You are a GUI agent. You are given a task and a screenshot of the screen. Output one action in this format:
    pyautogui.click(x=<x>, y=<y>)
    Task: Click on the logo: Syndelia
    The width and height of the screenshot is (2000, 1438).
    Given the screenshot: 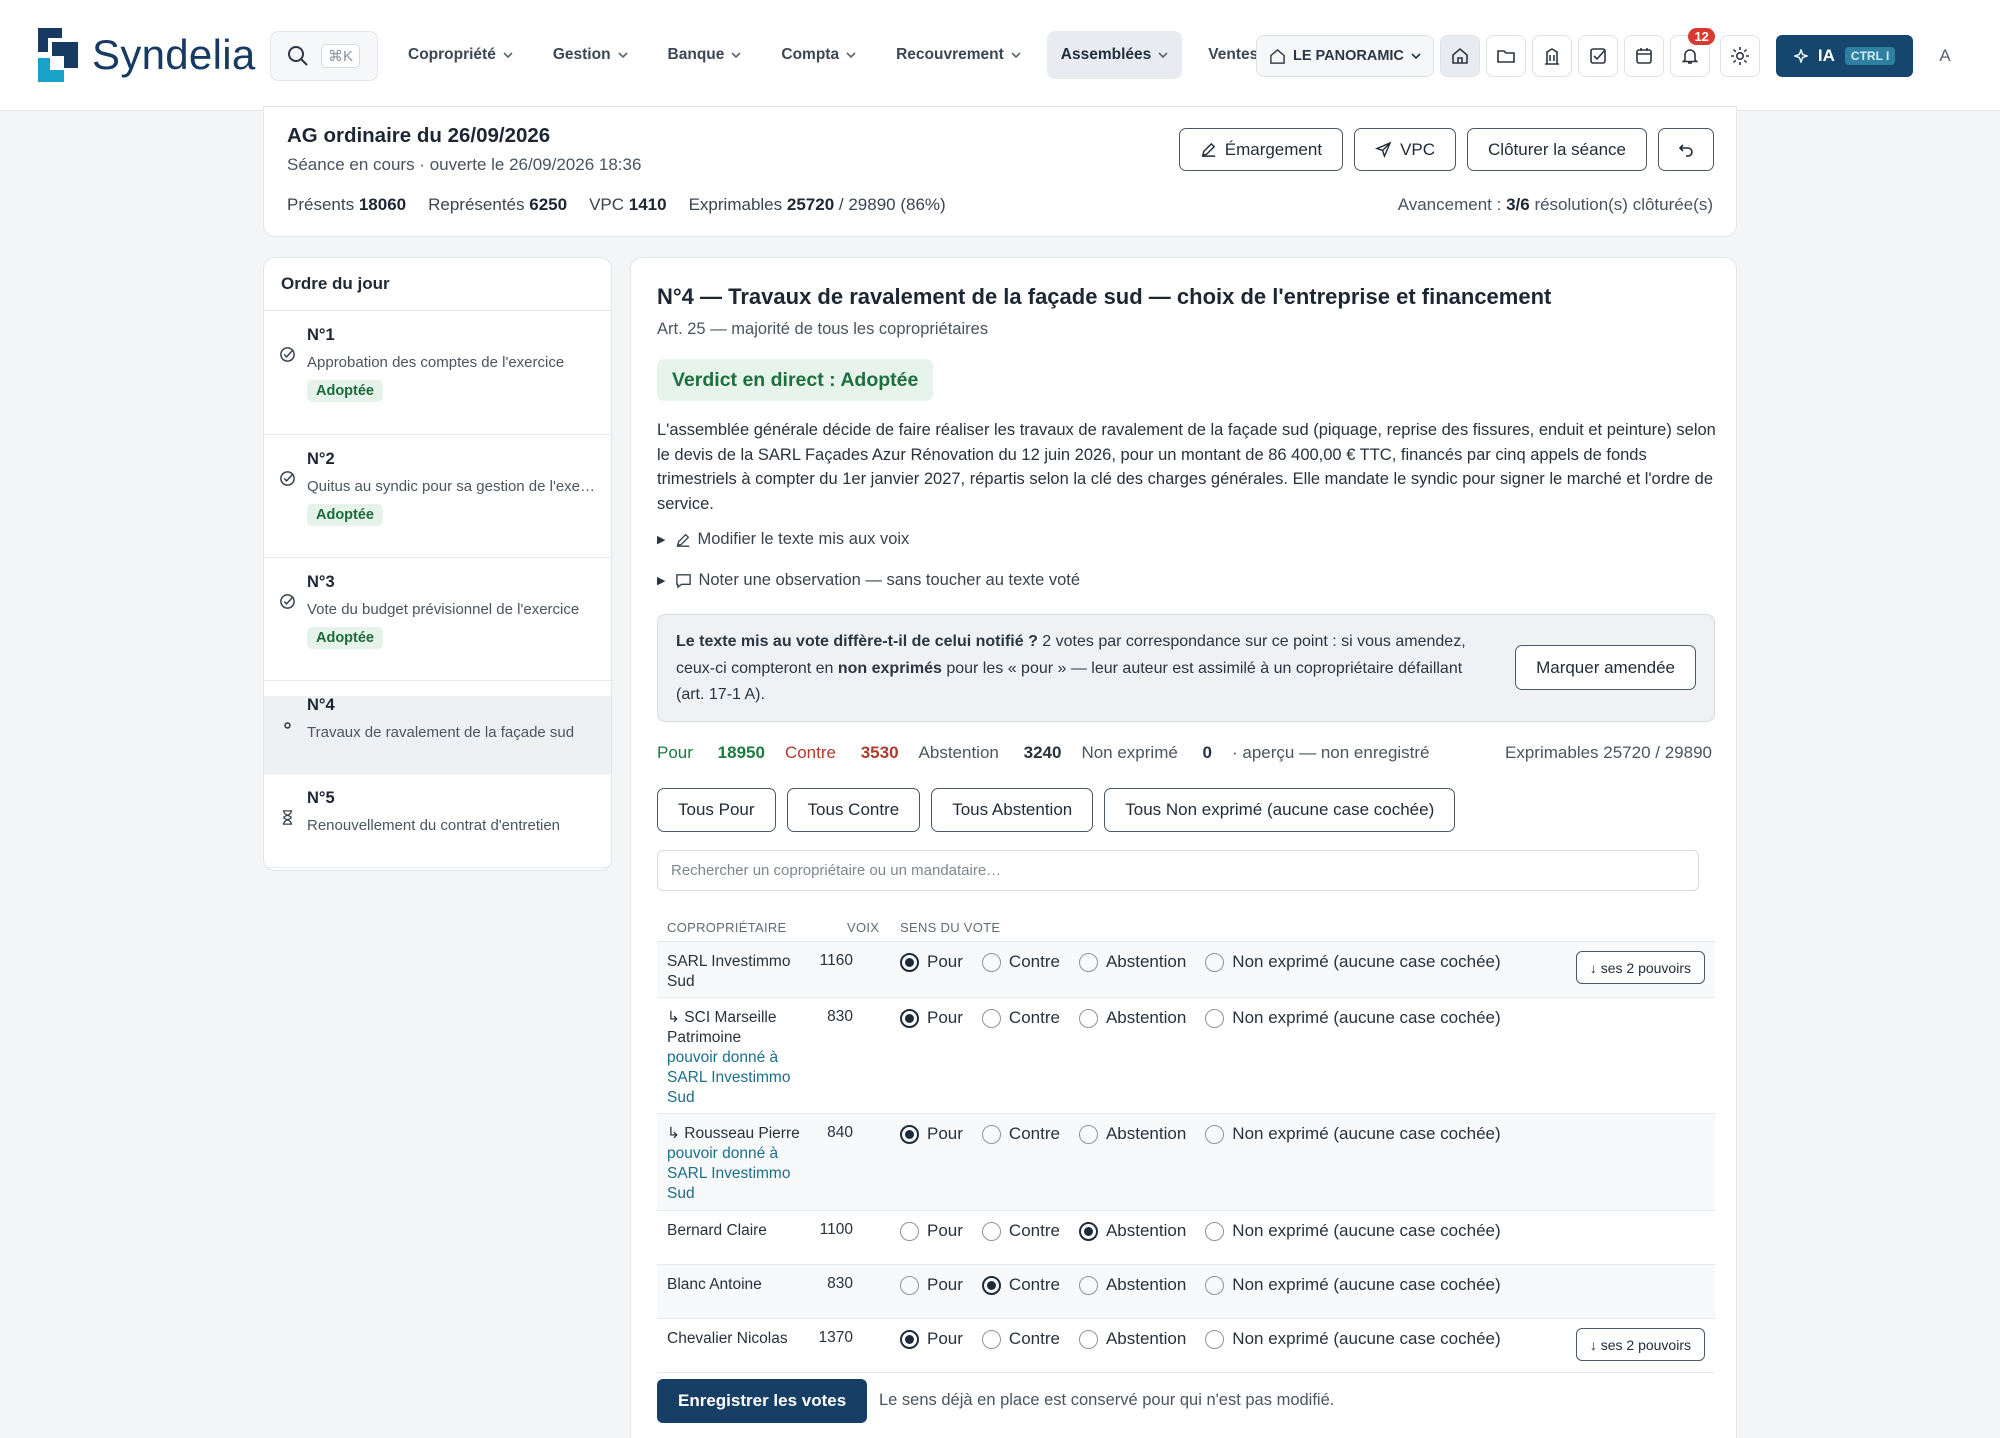 What is the action you would take?
    pyautogui.click(x=147, y=55)
    